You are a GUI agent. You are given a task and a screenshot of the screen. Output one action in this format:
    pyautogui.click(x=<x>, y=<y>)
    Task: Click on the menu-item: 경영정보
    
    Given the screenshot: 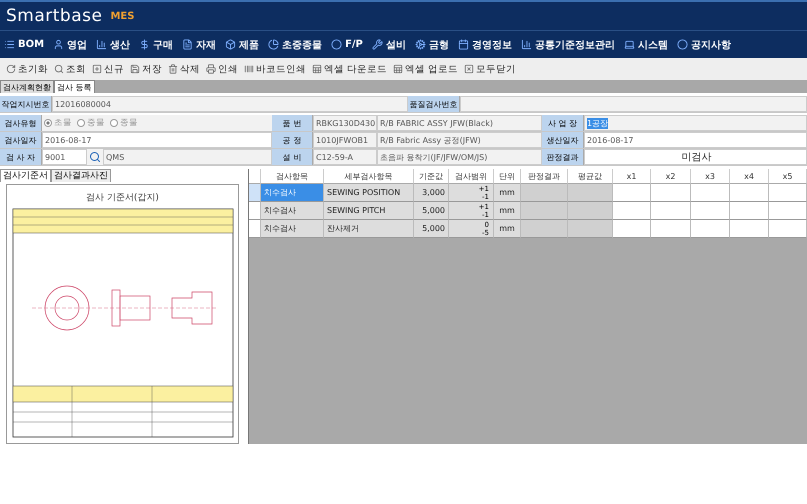 What is the action you would take?
    pyautogui.click(x=485, y=45)
    